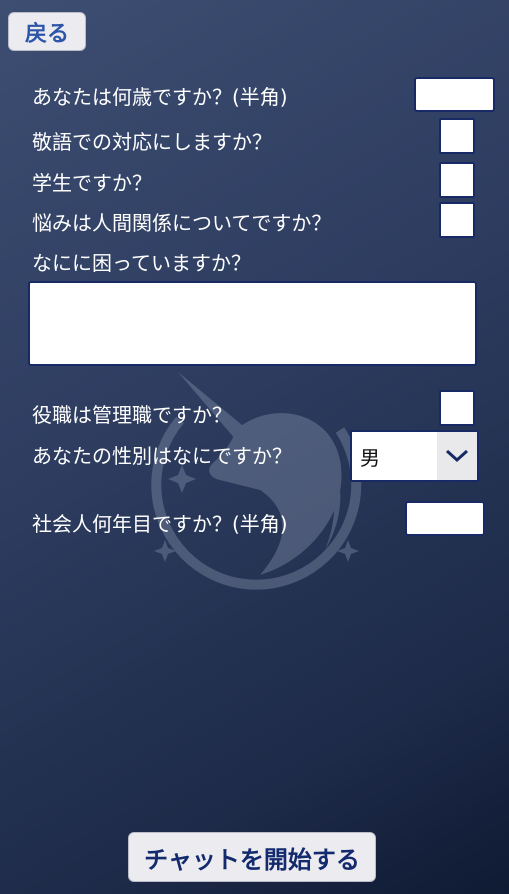 The image size is (509, 894). What do you see at coordinates (256, 481) in the screenshot?
I see `unicorn-logo` at bounding box center [256, 481].